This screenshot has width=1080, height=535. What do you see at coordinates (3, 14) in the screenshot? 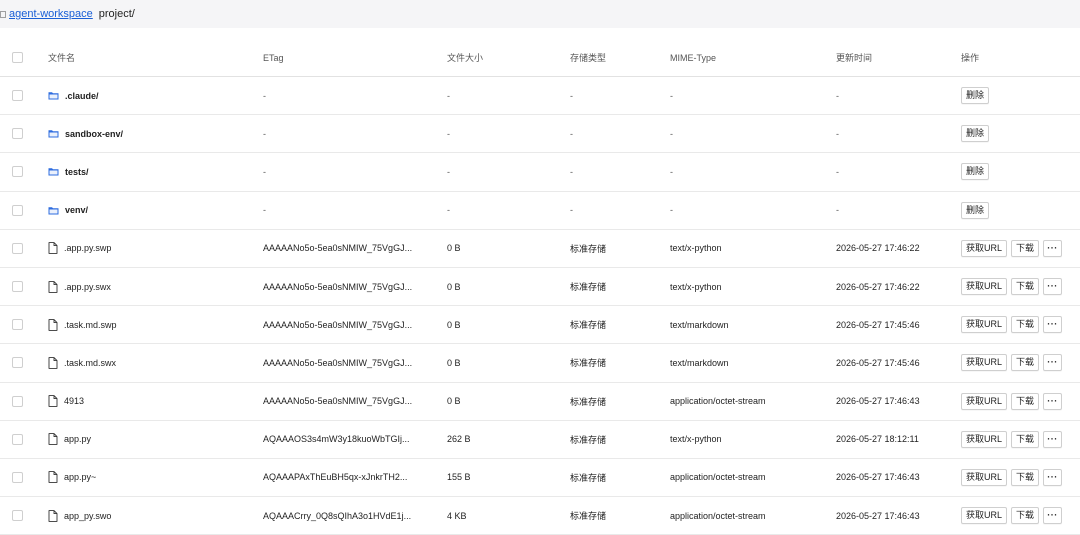
I see `folder-outline-icon` at bounding box center [3, 14].